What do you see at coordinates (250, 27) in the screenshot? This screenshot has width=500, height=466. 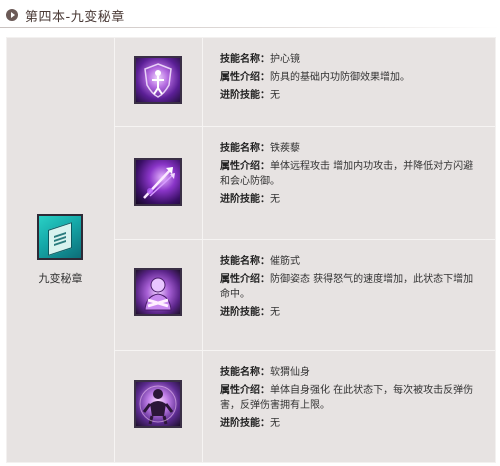 I see `header-divider` at bounding box center [250, 27].